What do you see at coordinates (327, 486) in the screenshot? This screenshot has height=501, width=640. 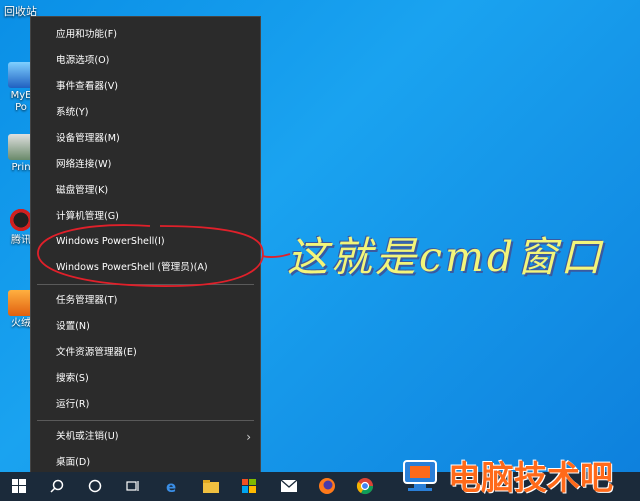 I see `firefox-icon` at bounding box center [327, 486].